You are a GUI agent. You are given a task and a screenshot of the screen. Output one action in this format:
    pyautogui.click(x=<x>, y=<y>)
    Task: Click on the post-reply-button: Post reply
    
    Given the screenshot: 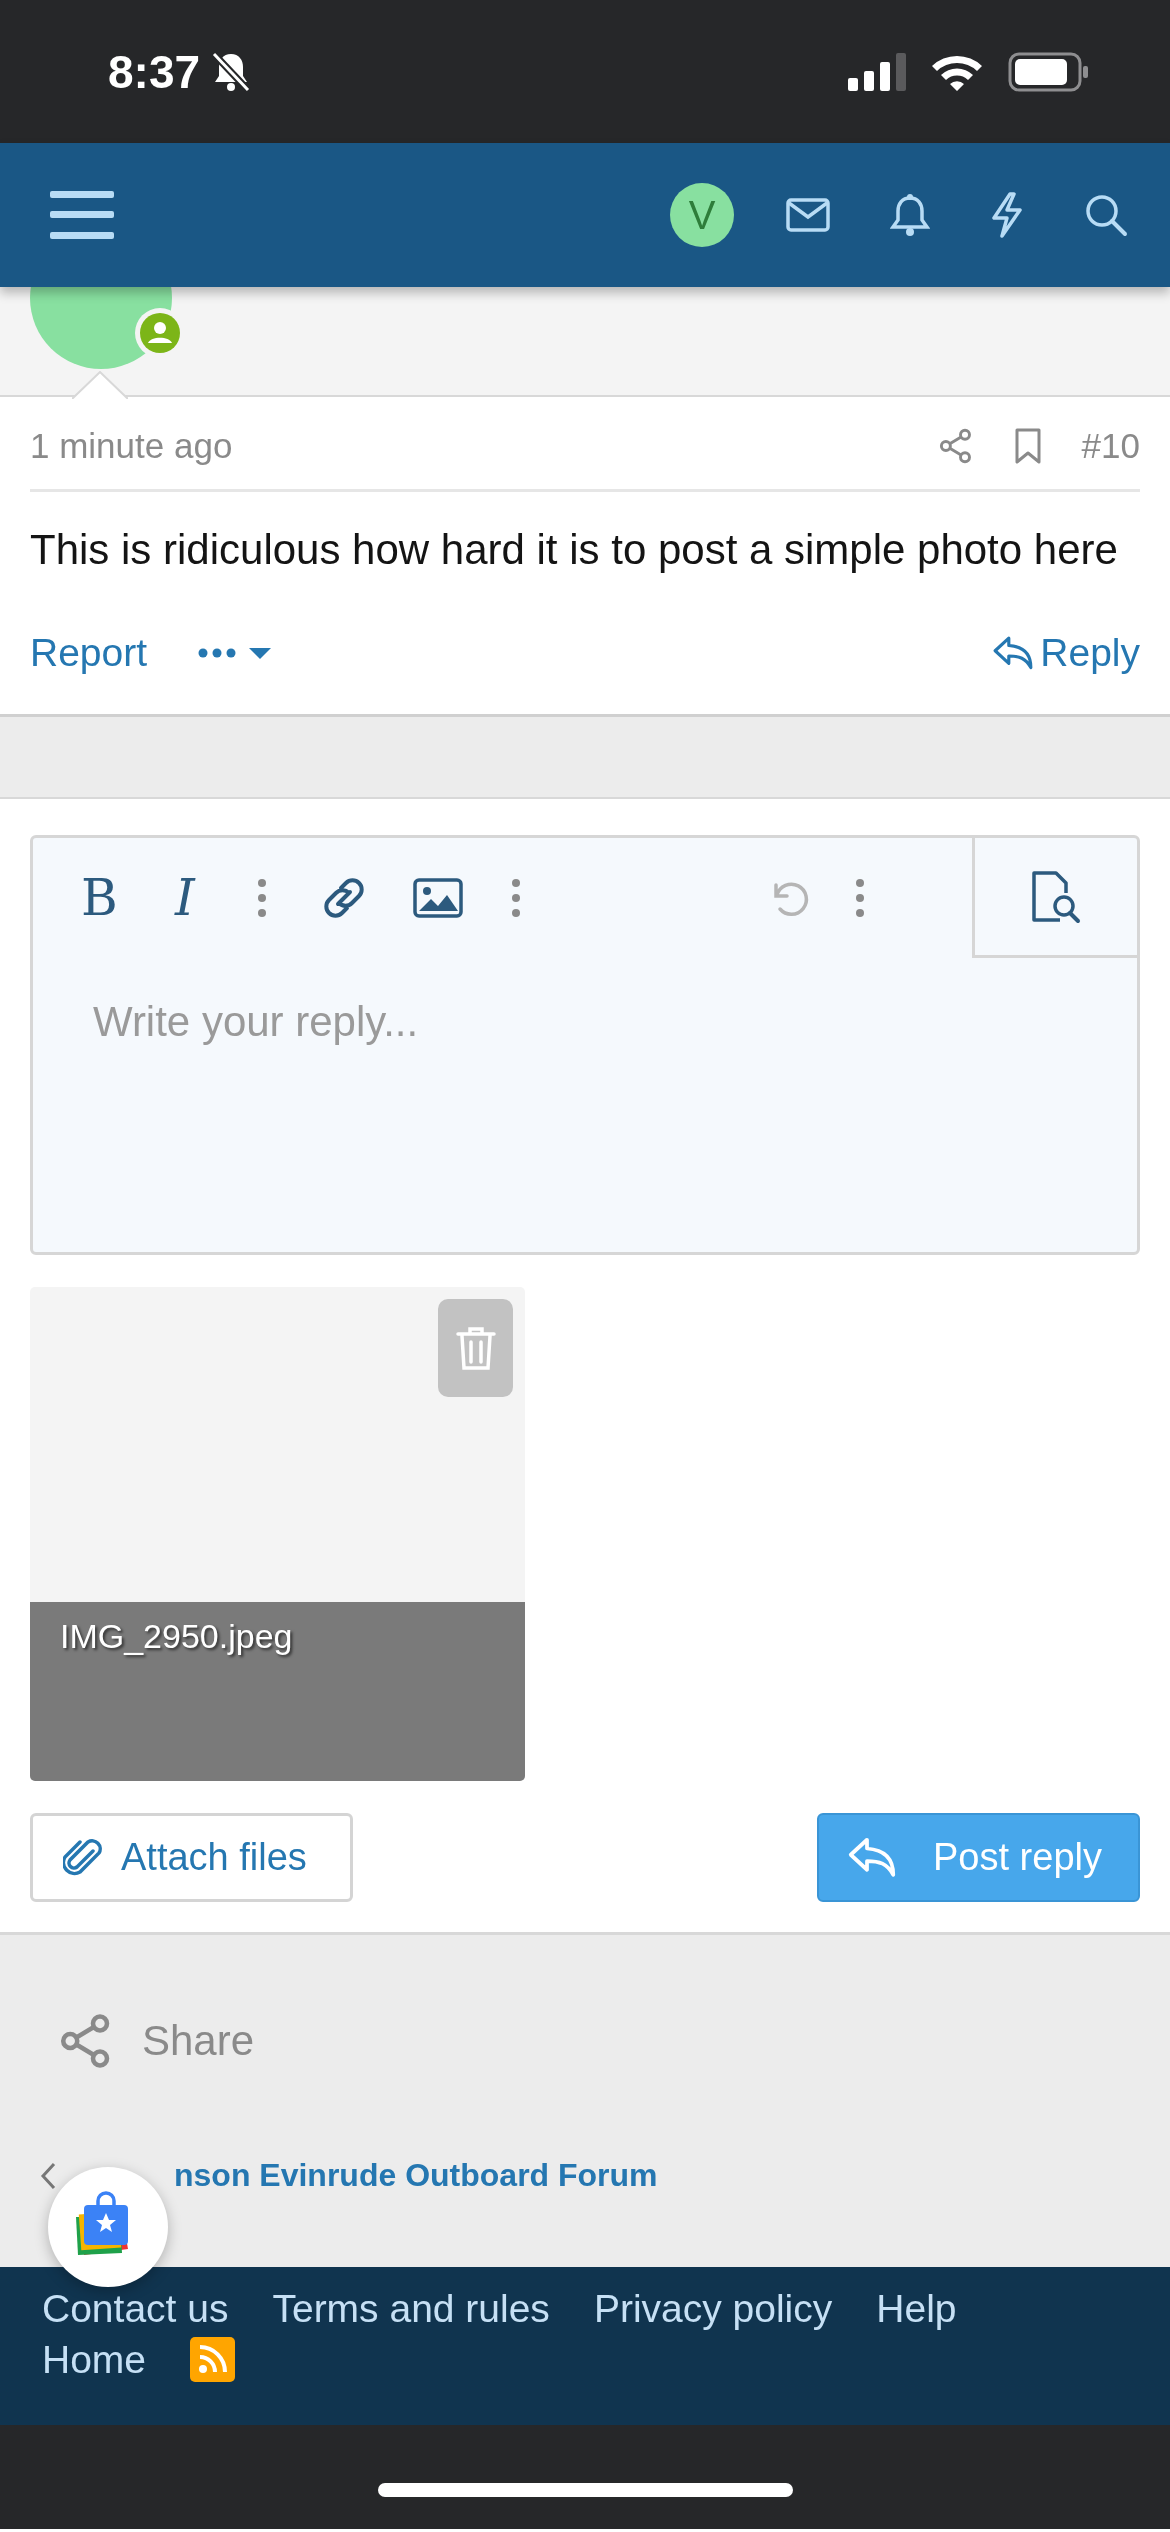 What is the action you would take?
    pyautogui.click(x=978, y=1857)
    